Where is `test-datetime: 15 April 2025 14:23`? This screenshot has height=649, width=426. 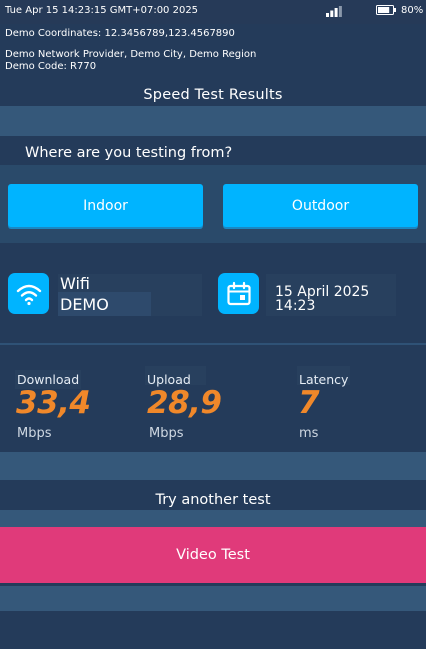
test-datetime: 15 April 2025 14:23 is located at coordinates (322, 299).